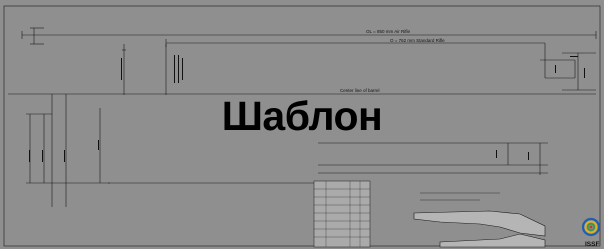  I want to click on specification-table, so click(342, 214).